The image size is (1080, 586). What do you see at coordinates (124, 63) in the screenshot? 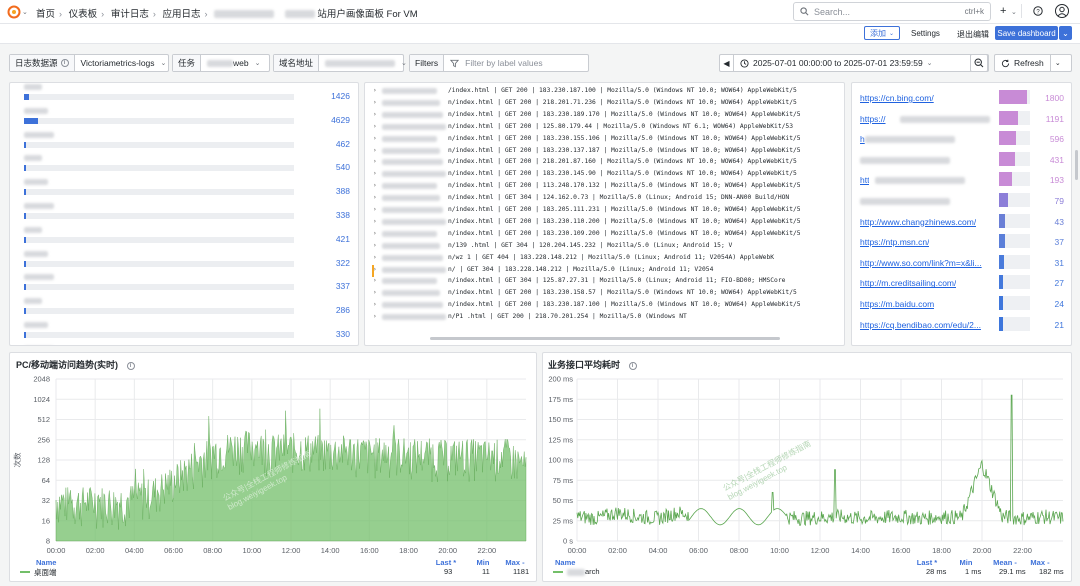
I see `datasource-select: Victoriametrics-logs ⌄` at bounding box center [124, 63].